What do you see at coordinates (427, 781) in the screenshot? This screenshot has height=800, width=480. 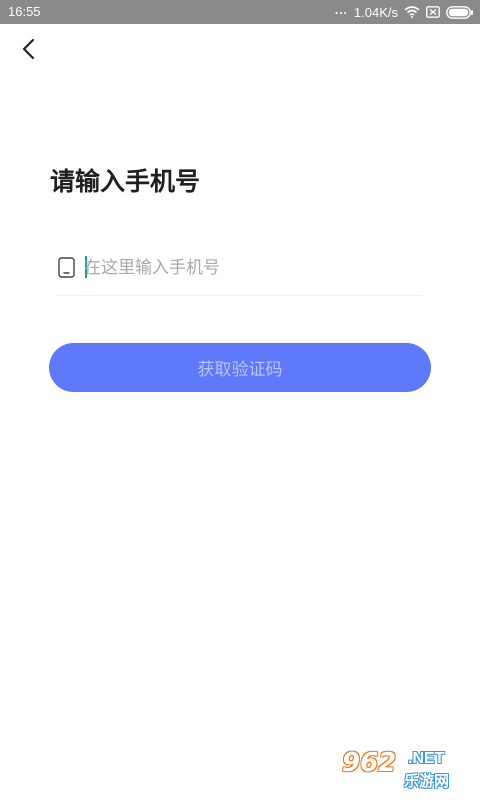 I see `watermark-text: 乐游网` at bounding box center [427, 781].